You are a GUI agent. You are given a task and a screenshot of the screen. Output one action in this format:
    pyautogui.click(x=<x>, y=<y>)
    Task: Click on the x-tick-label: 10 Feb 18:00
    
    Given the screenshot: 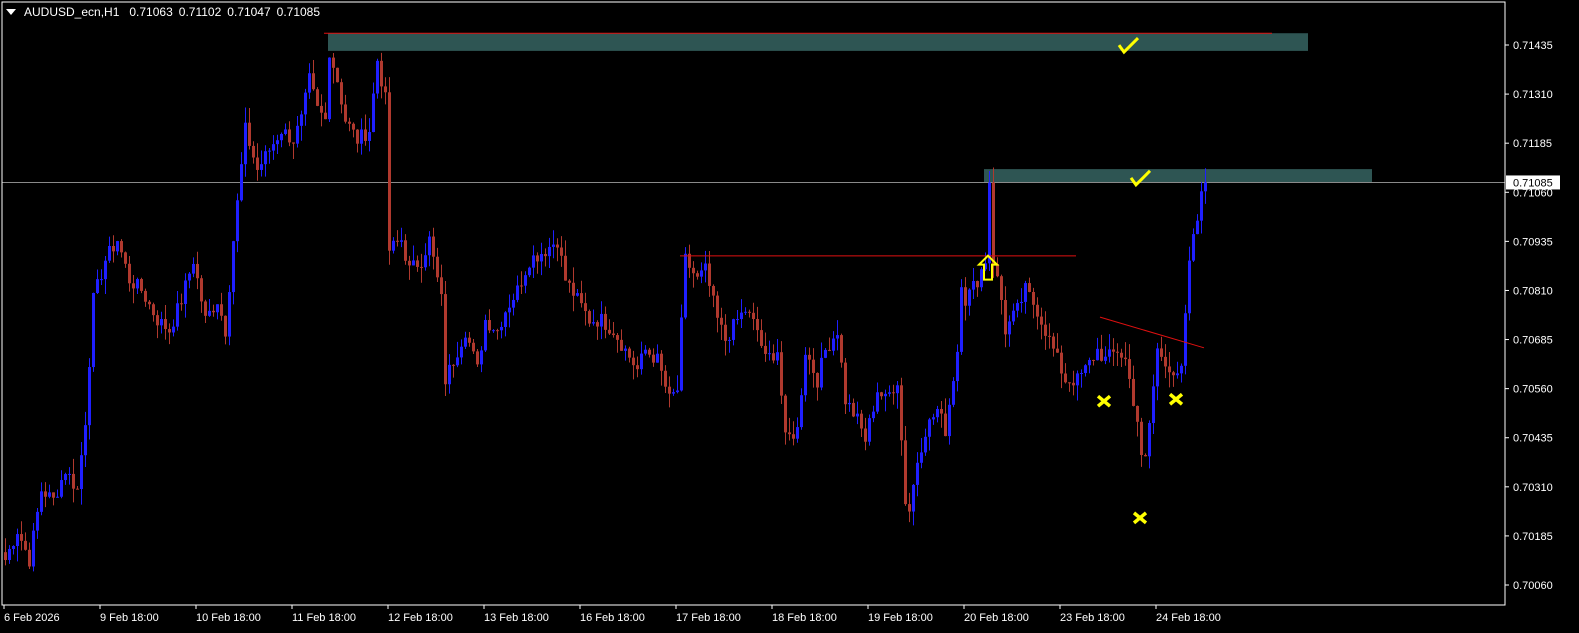 What is the action you would take?
    pyautogui.click(x=228, y=618)
    